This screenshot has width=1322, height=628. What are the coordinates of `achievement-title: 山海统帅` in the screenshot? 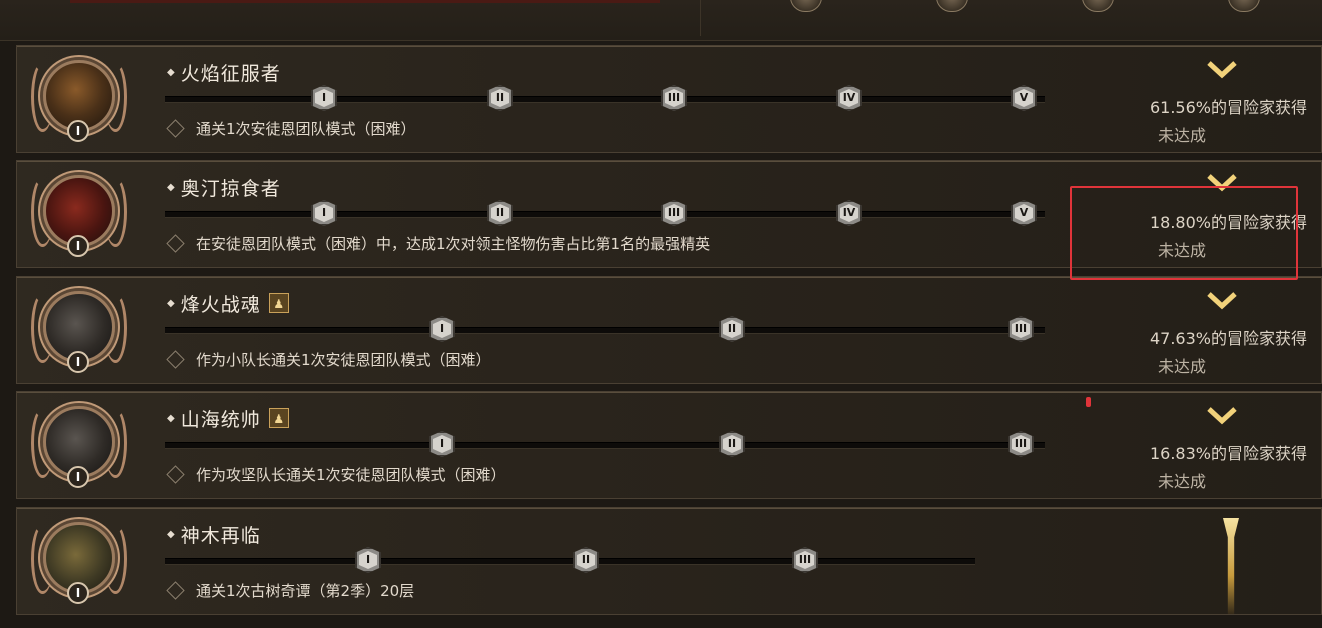 It's located at (220, 419).